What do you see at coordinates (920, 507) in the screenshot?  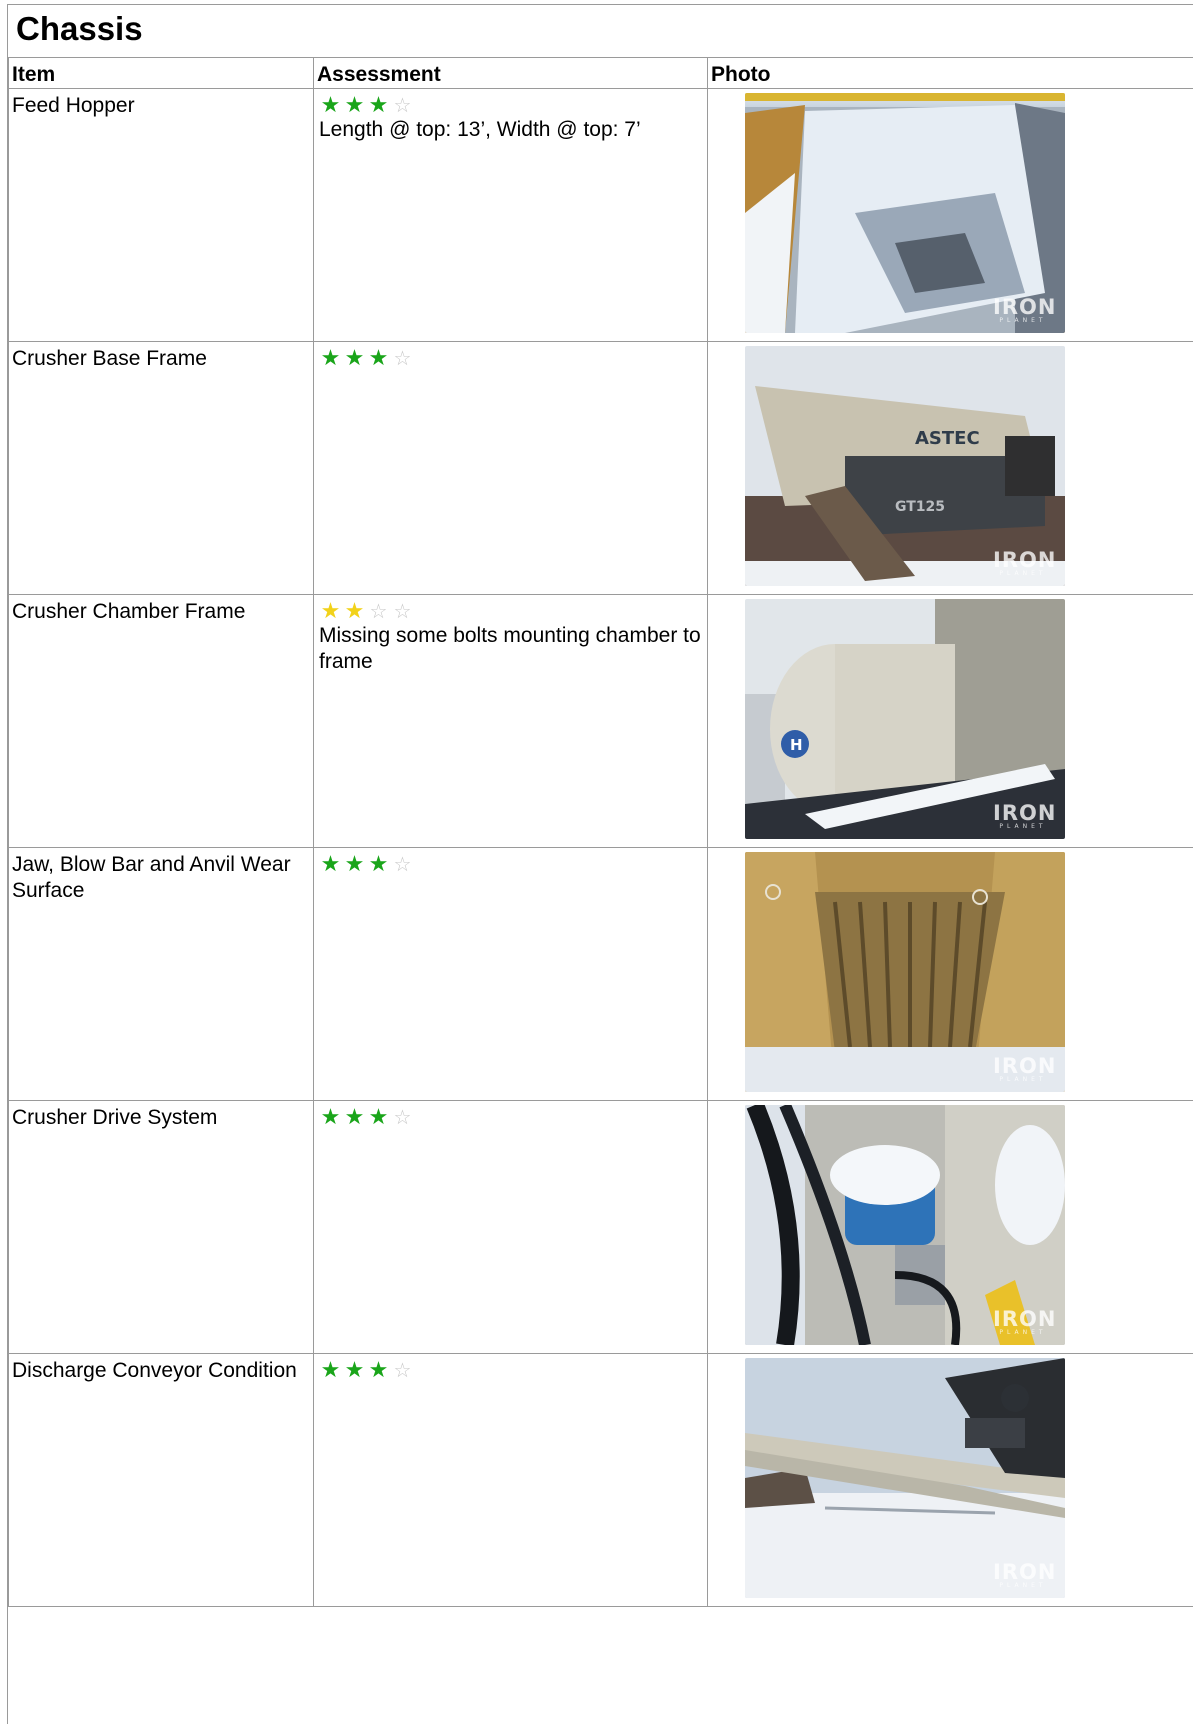 I see `model-text: GT125` at bounding box center [920, 507].